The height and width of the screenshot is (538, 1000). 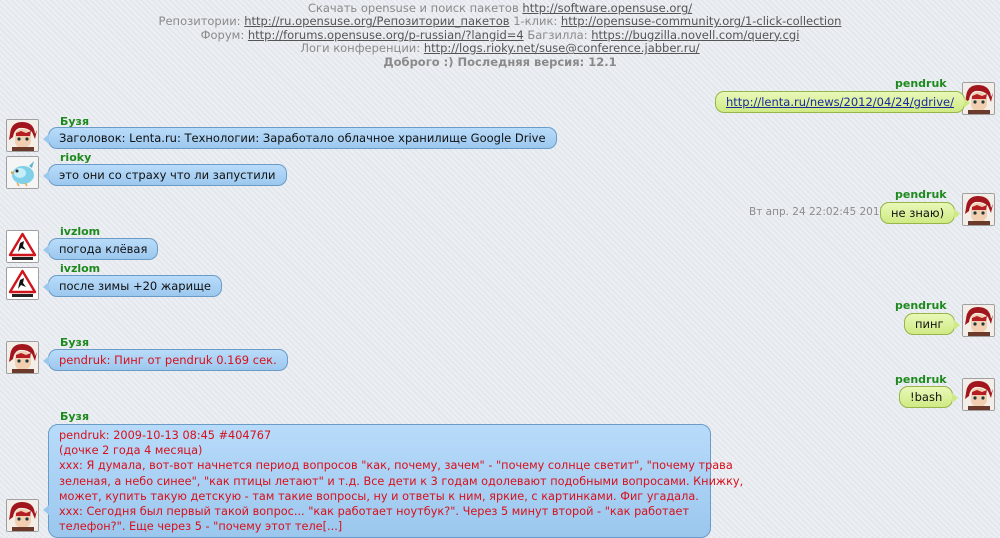 I want to click on message-timestamp: Вт апр. 24 22:02:45 2012, so click(x=818, y=212).